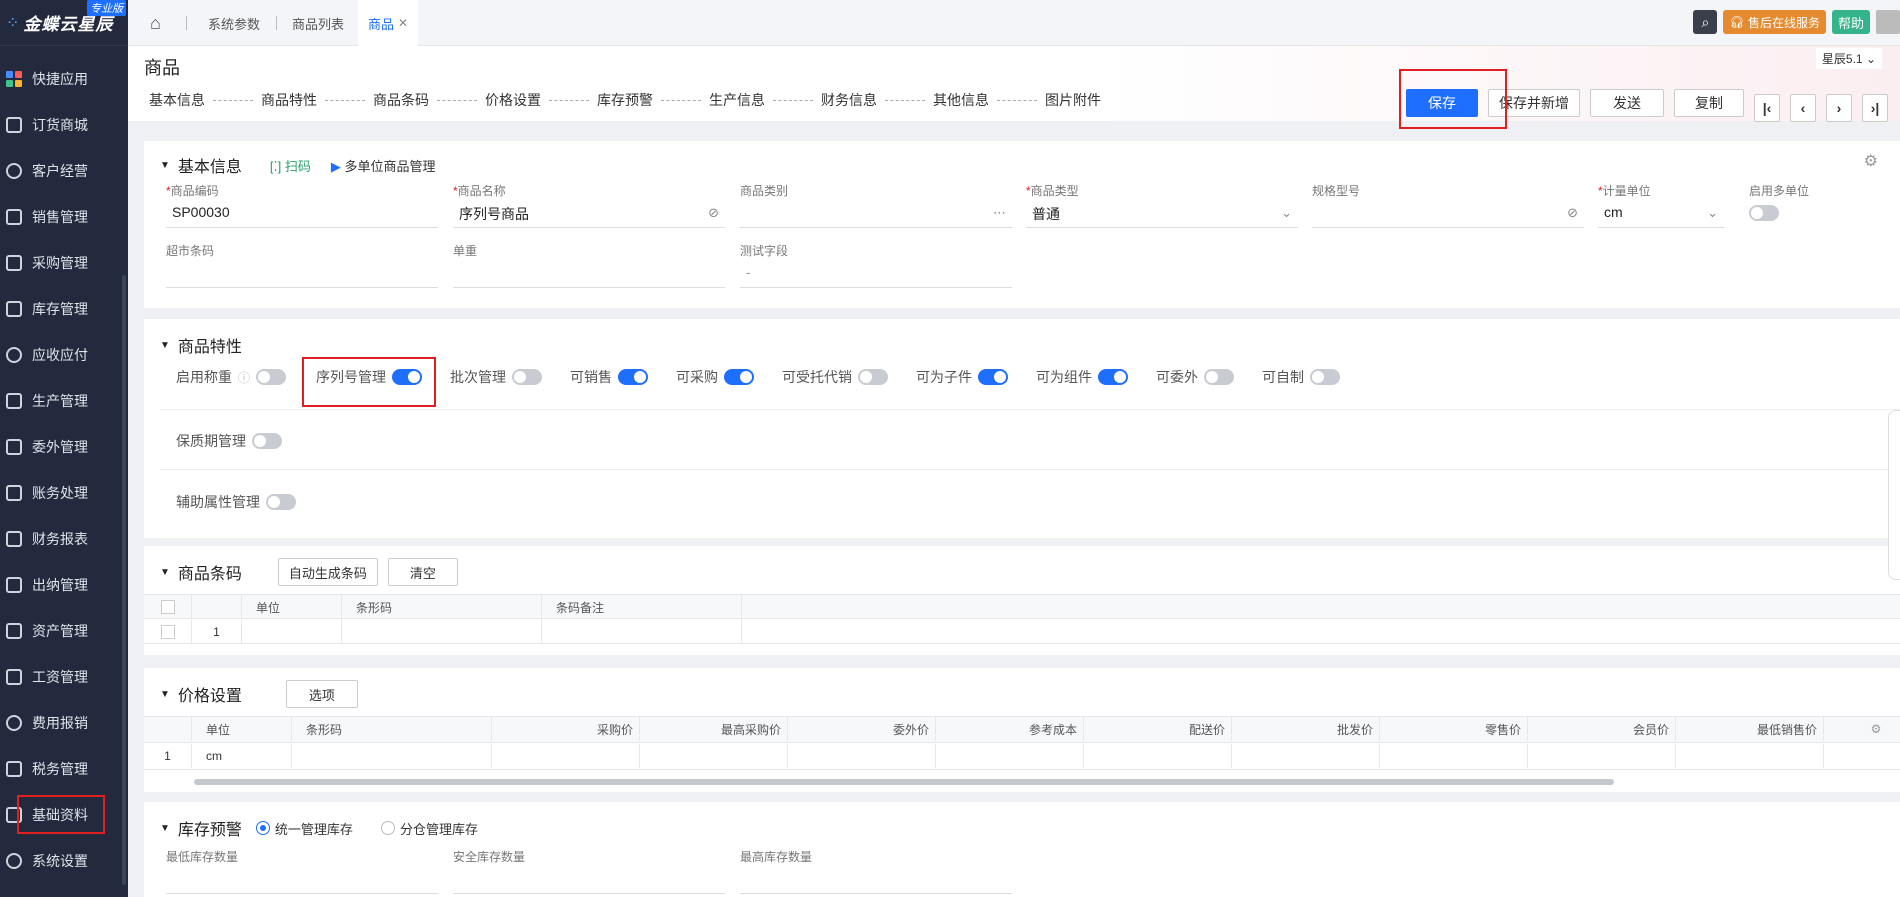 This screenshot has height=897, width=1900. Describe the element at coordinates (422, 572) in the screenshot. I see `clear-button: 清空` at that location.